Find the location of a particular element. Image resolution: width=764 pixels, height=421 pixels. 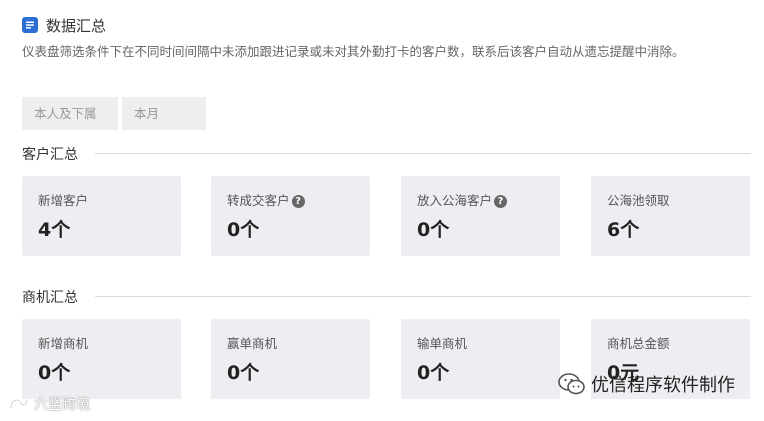

watermark-right: 优信程序软件制作 is located at coordinates (646, 384).